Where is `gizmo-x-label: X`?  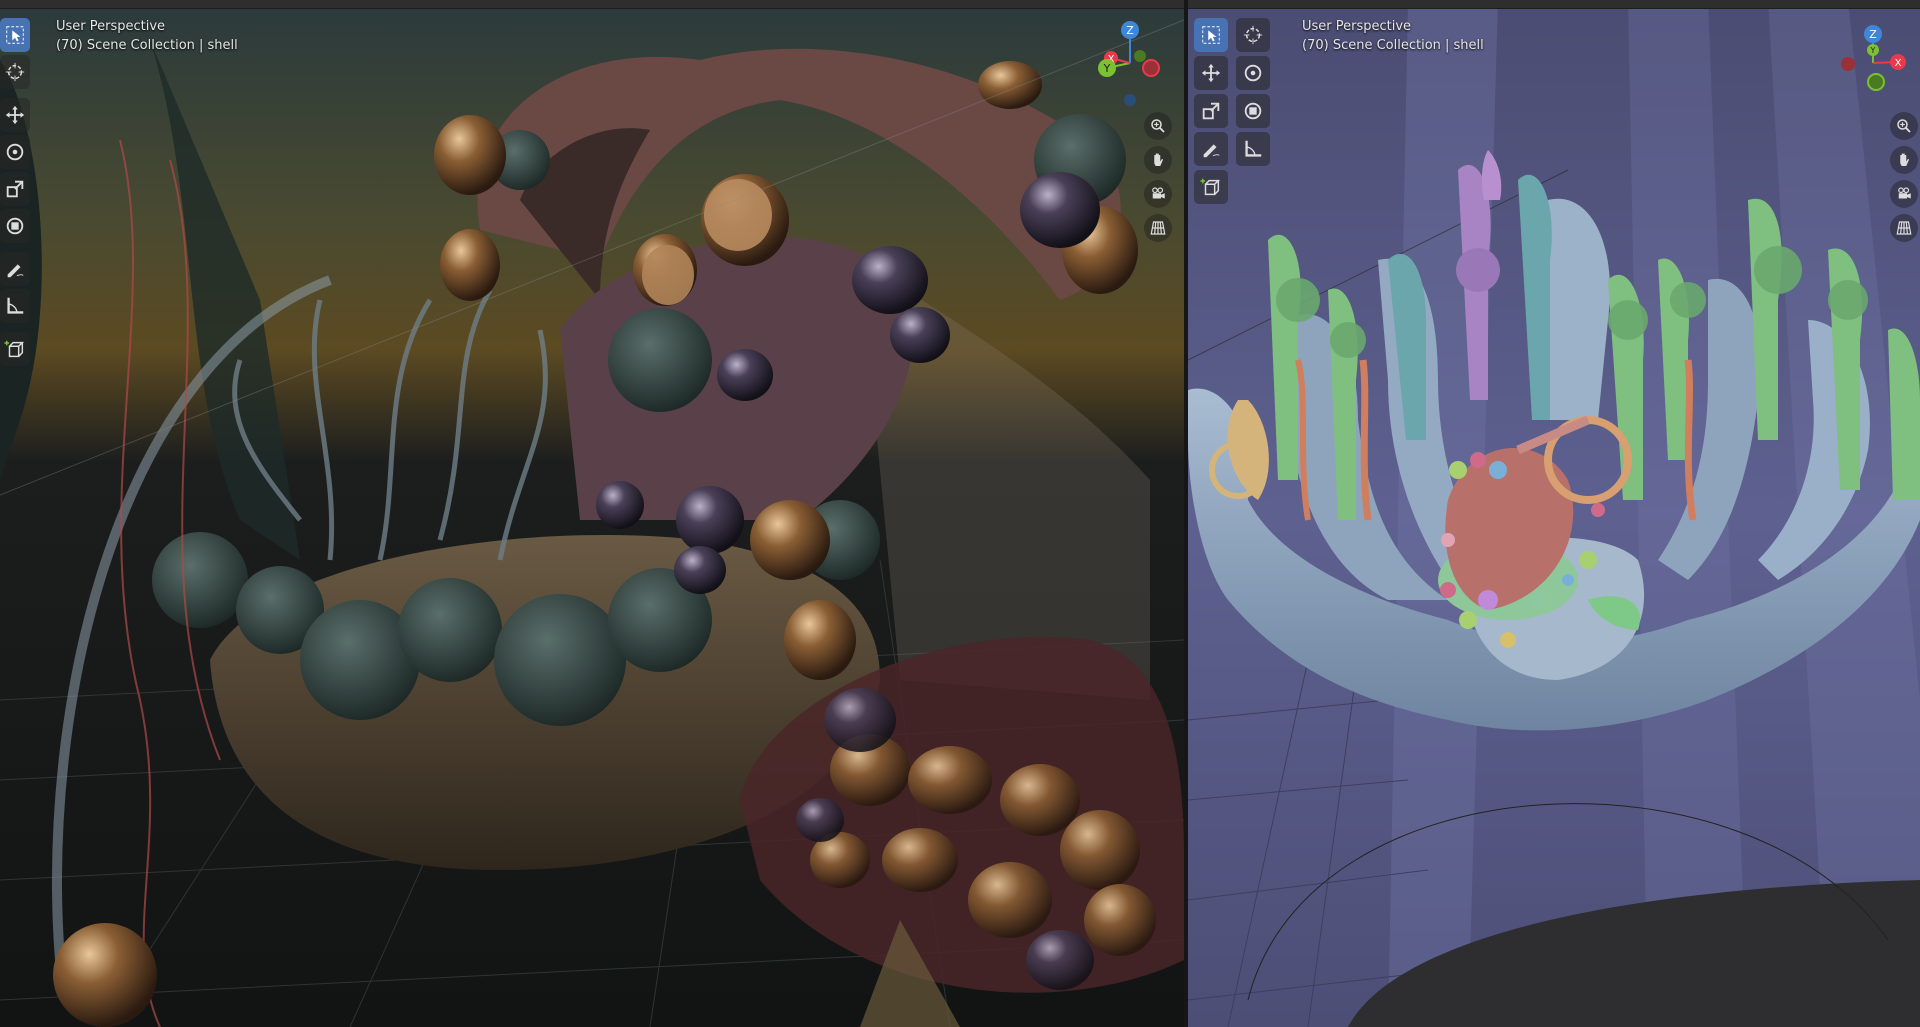 gizmo-x-label: X is located at coordinates (1898, 63).